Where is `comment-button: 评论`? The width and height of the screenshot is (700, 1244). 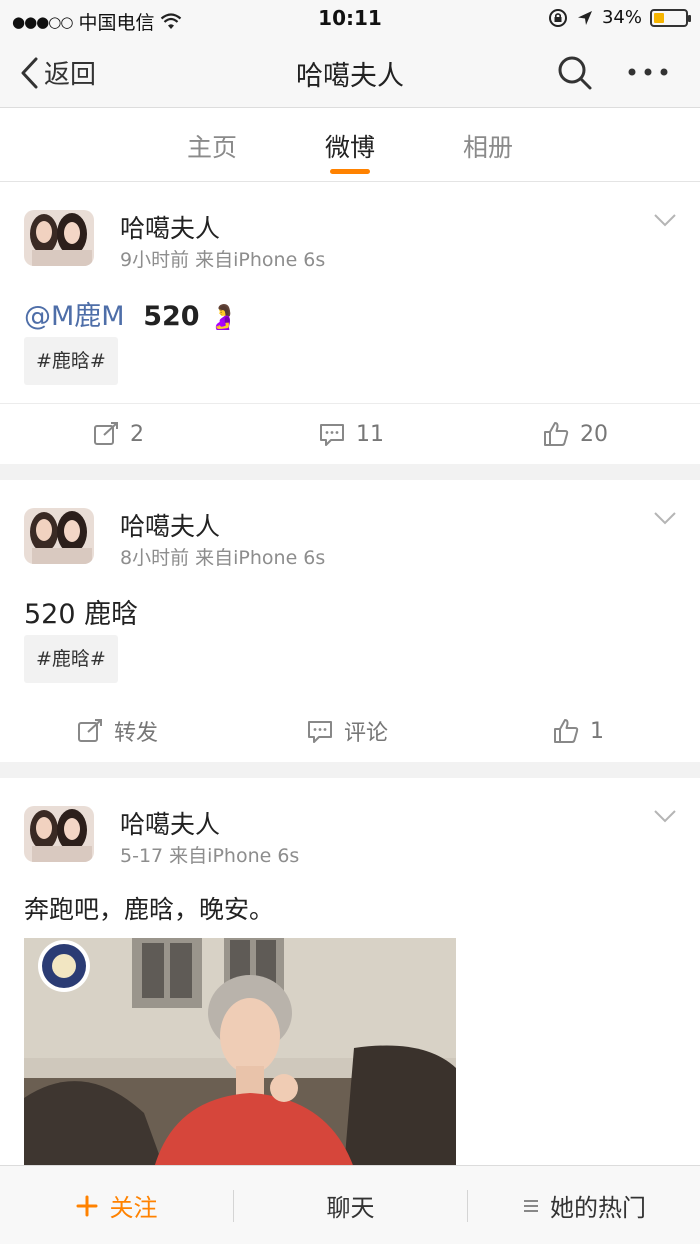 comment-button: 评论 is located at coordinates (347, 731).